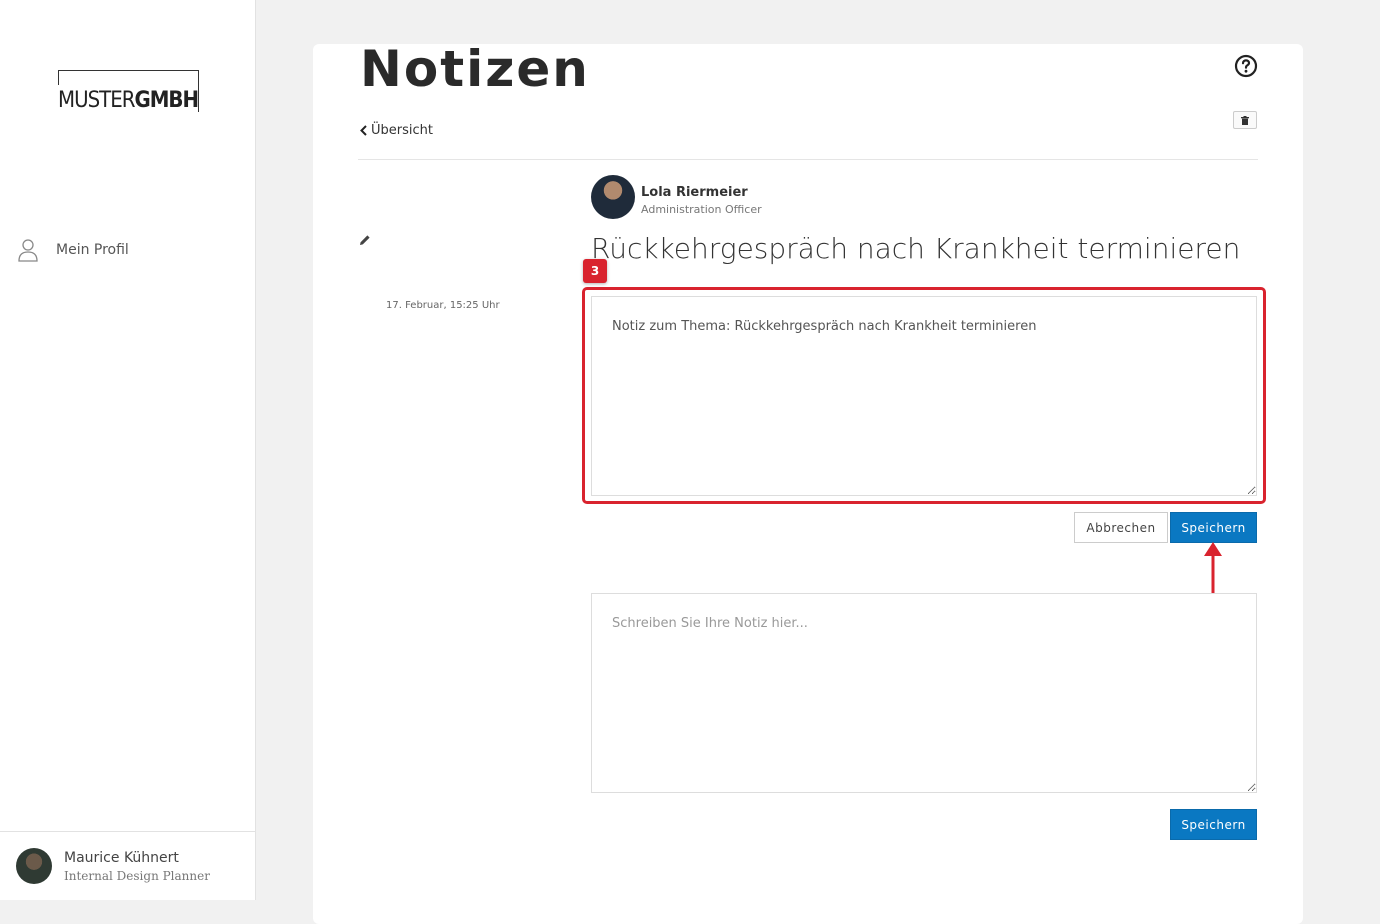 The width and height of the screenshot is (1380, 924). Describe the element at coordinates (96, 100) in the screenshot. I see `logo-text-muster: MUSTER` at that location.